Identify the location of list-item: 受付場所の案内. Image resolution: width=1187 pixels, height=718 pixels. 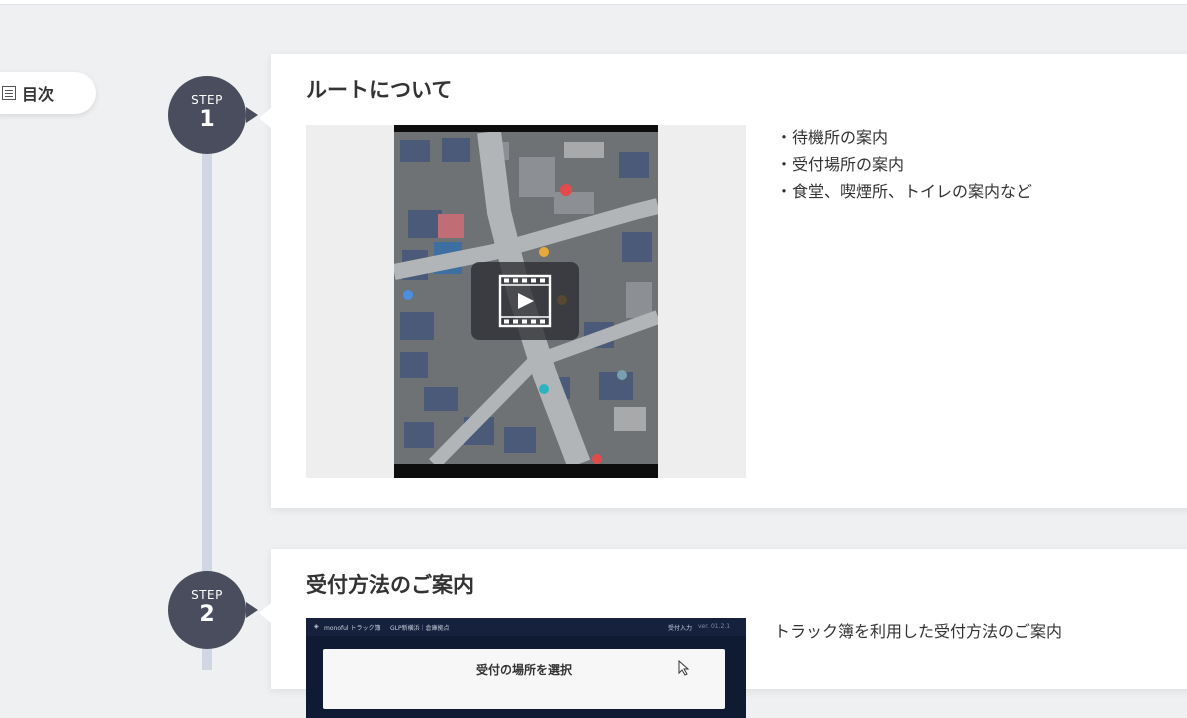
(904, 164).